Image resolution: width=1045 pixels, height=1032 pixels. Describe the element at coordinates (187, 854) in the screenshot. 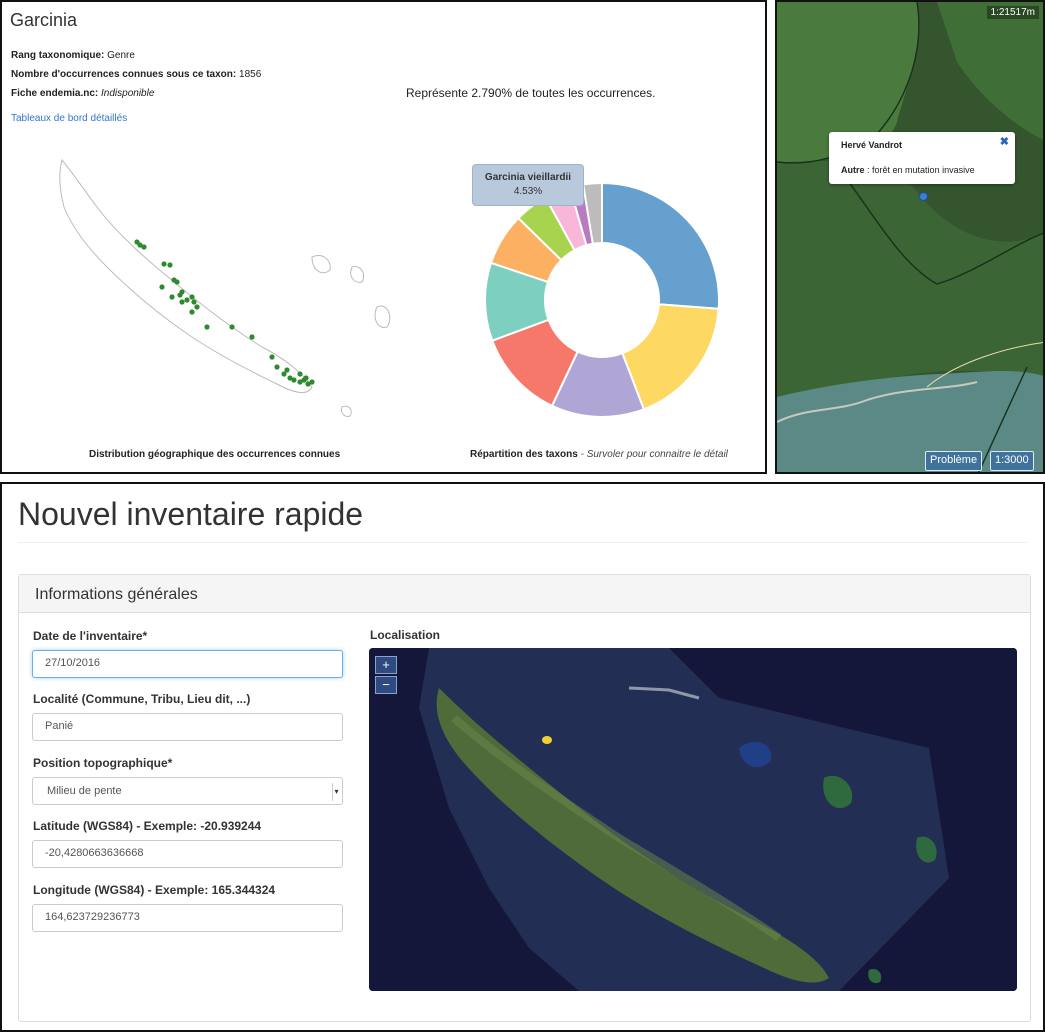

I see `latitude-input: -20,4280663636668` at that location.